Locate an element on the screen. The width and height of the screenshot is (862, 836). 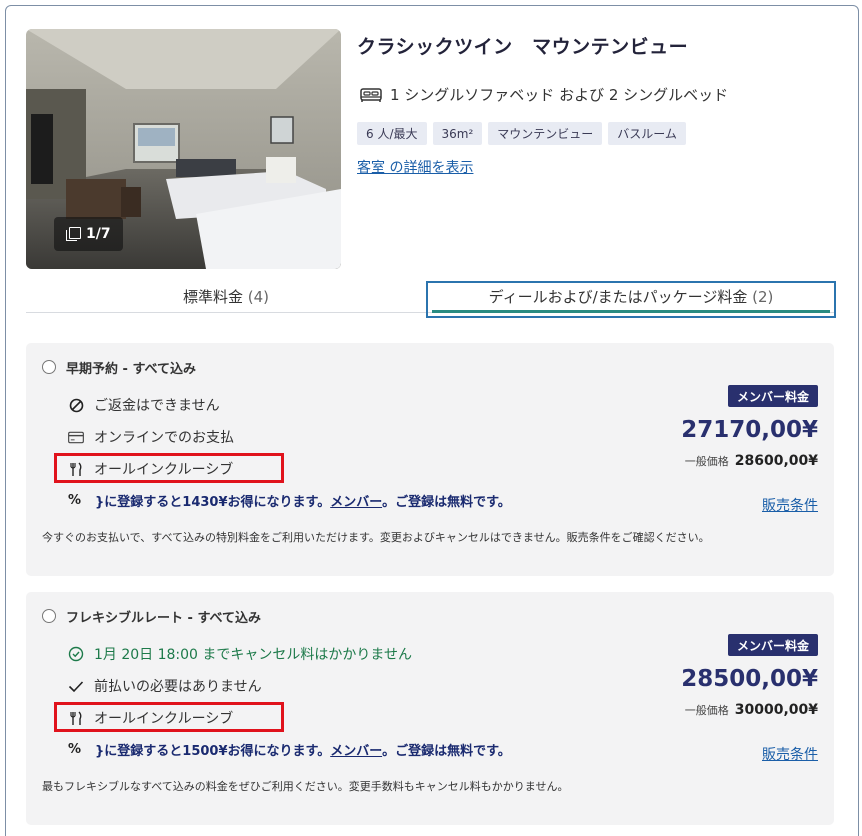
clock-check-icon is located at coordinates (76, 654).